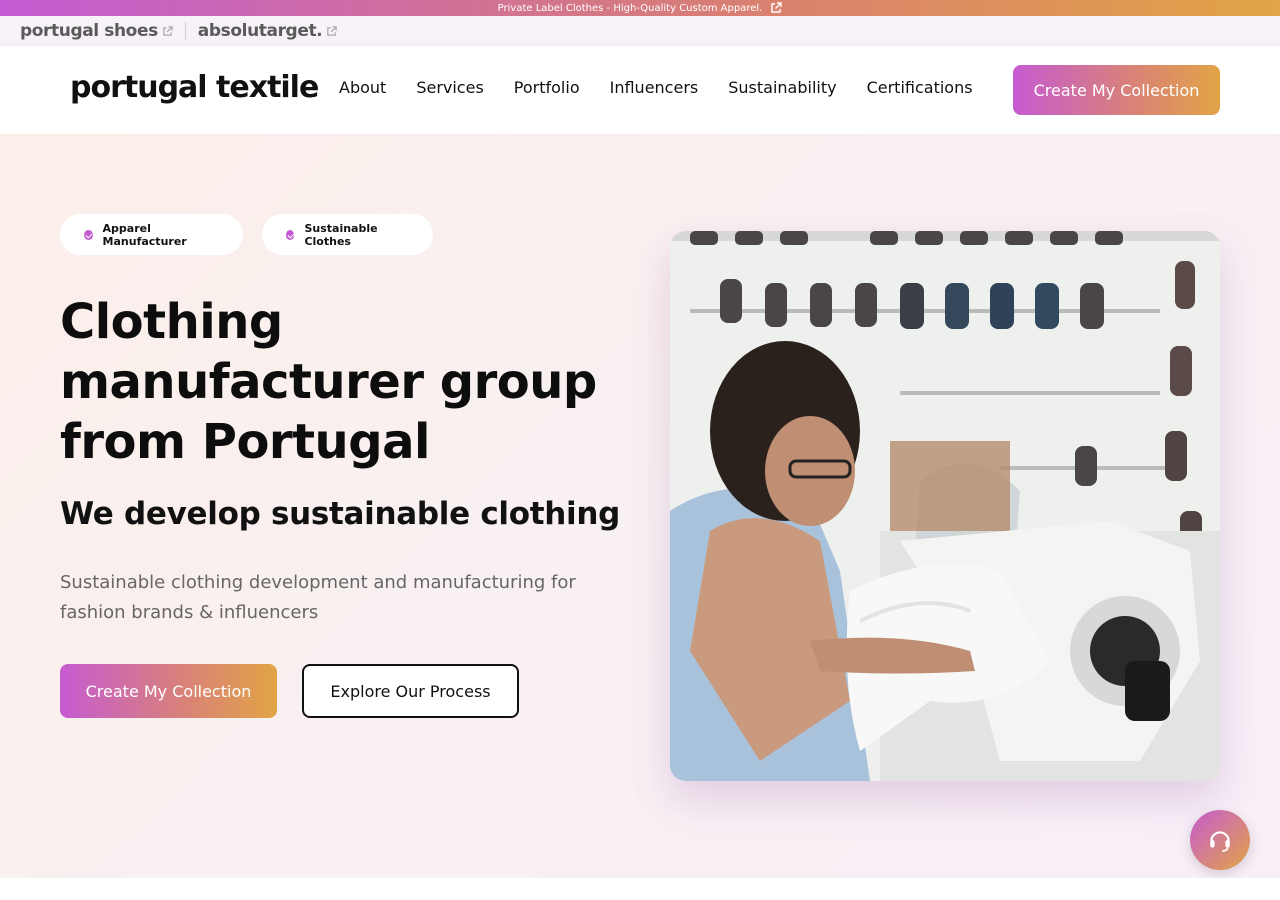 This screenshot has width=1280, height=900. I want to click on sister-brands-bar: portugal shoes absolutarget., so click(640, 31).